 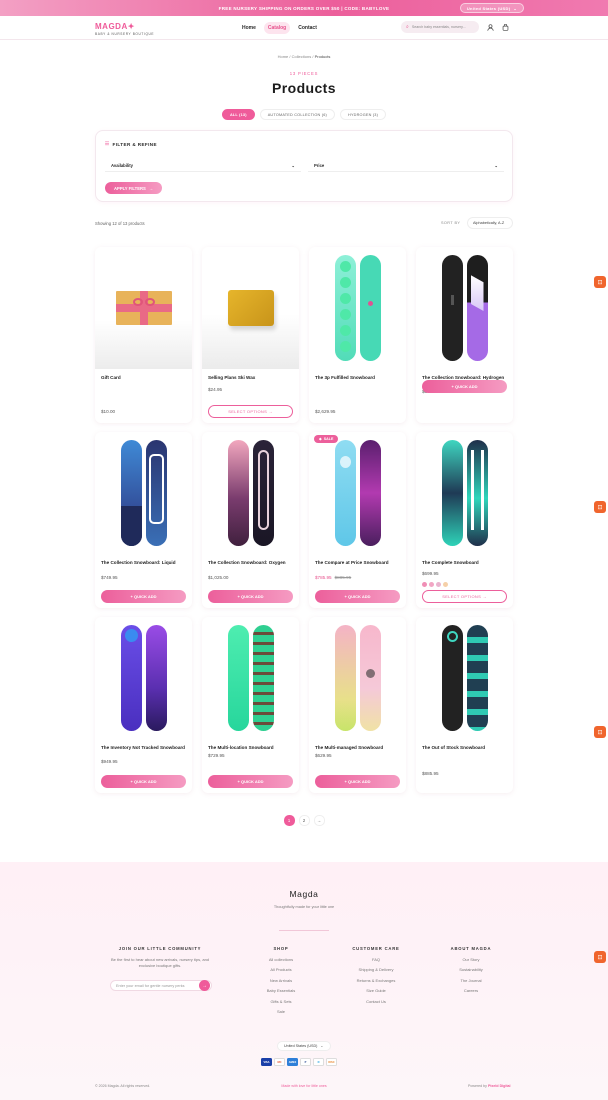 I want to click on footer-link: FAQ, so click(x=376, y=959).